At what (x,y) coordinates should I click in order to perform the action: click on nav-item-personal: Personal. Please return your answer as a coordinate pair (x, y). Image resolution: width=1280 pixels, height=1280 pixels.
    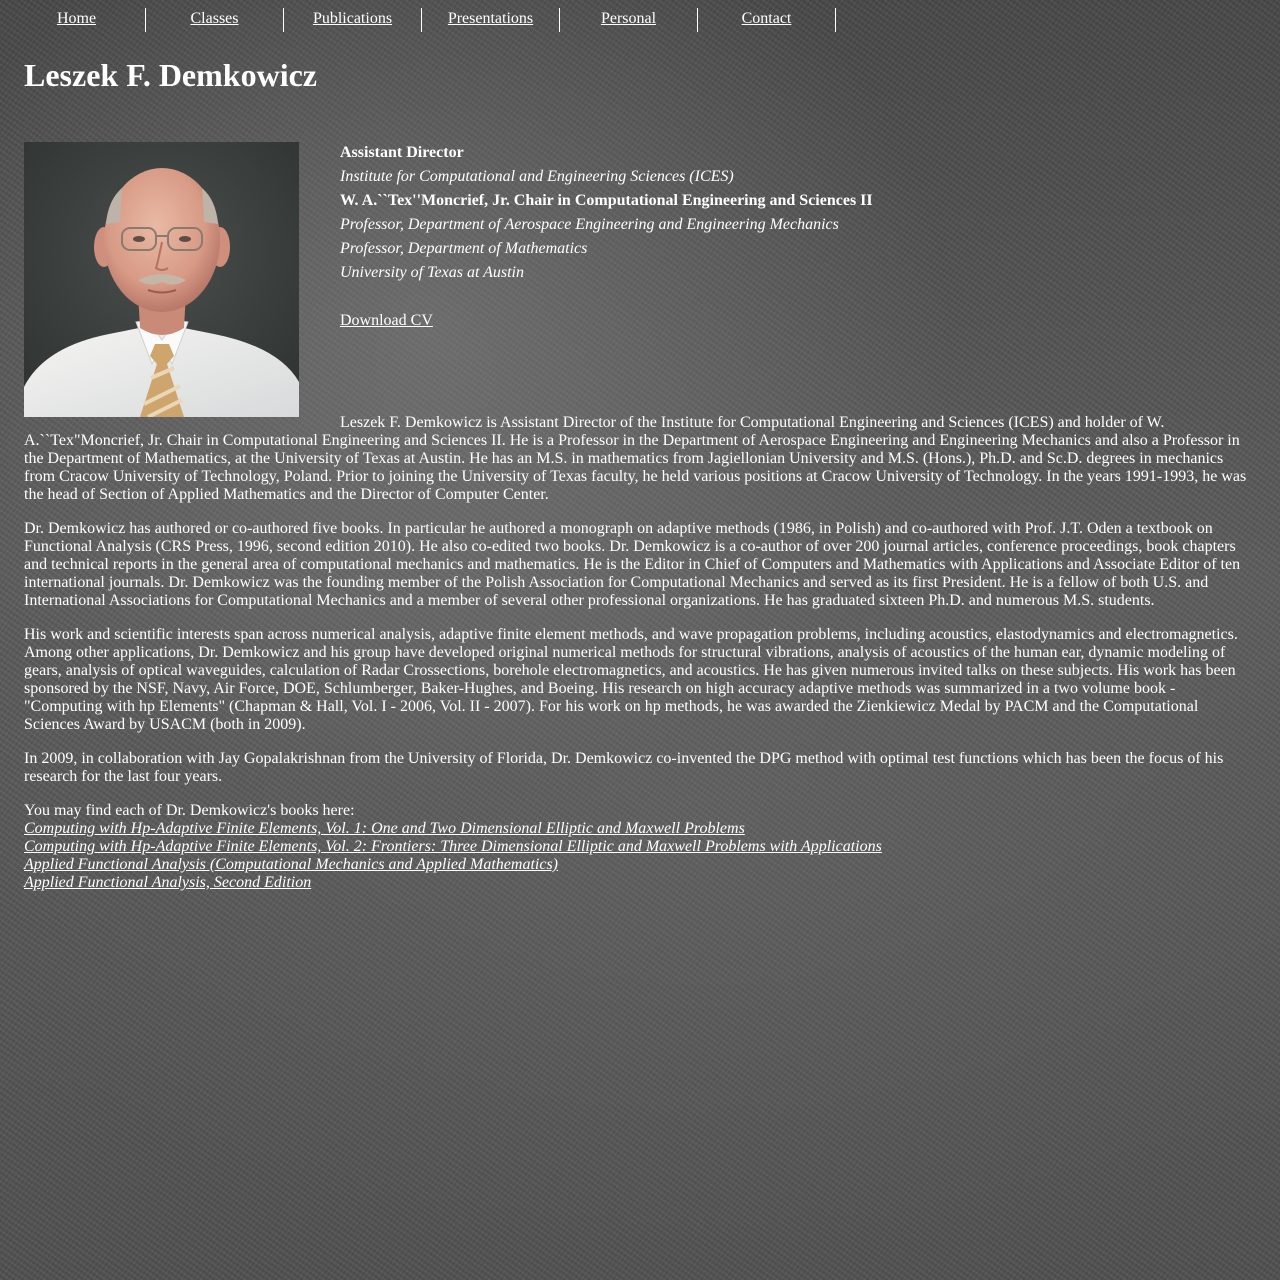
    Looking at the image, I should click on (629, 20).